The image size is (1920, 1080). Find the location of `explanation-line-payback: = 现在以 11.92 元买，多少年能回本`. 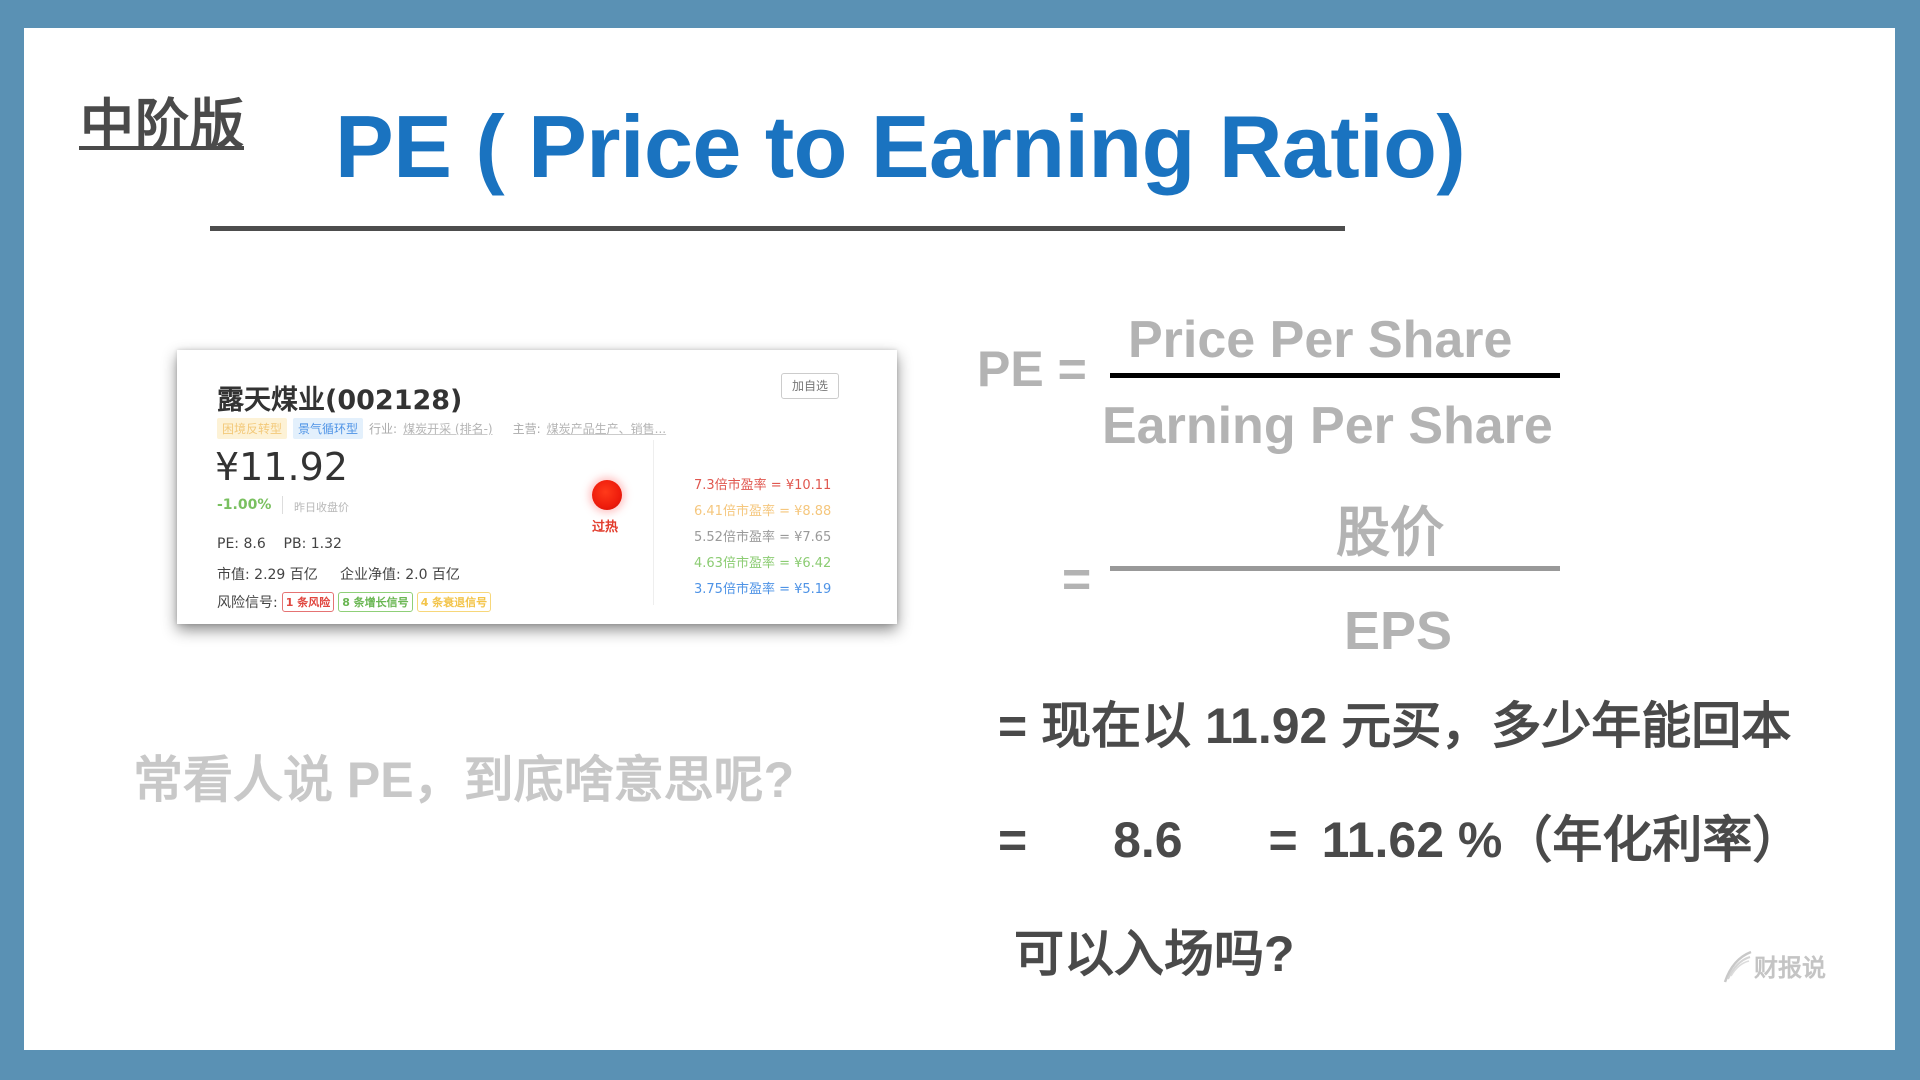

explanation-line-payback: = 现在以 11.92 元买，多少年能回本 is located at coordinates (1395, 726).